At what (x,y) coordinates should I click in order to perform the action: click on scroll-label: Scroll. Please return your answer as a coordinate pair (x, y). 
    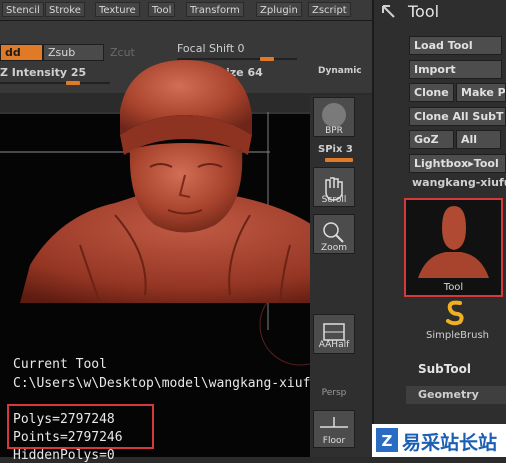
    Looking at the image, I should click on (334, 200).